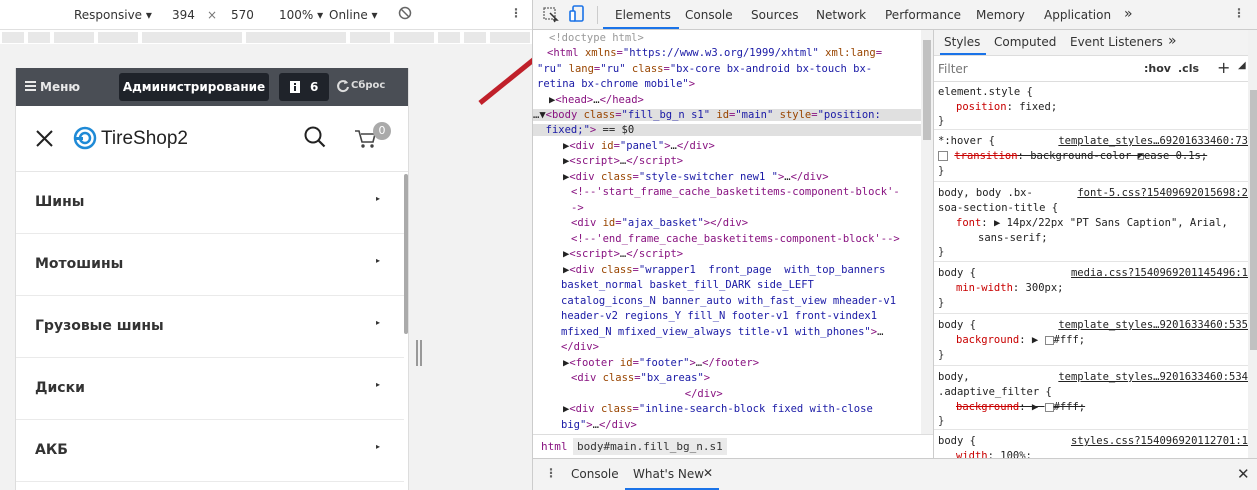 This screenshot has width=1257, height=490. Describe the element at coordinates (1188, 68) in the screenshot. I see `cls-toggle: .cls` at that location.